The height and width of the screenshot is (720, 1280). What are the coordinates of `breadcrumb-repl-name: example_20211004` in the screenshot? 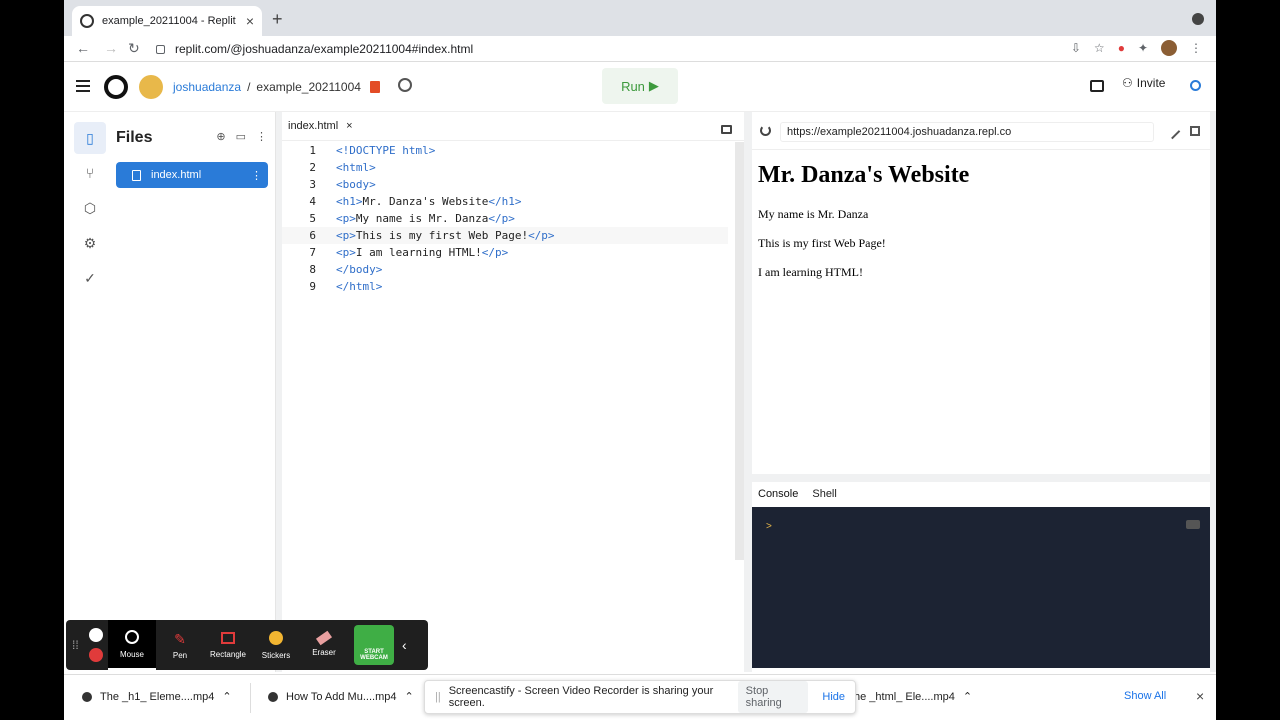 It's located at (308, 87).